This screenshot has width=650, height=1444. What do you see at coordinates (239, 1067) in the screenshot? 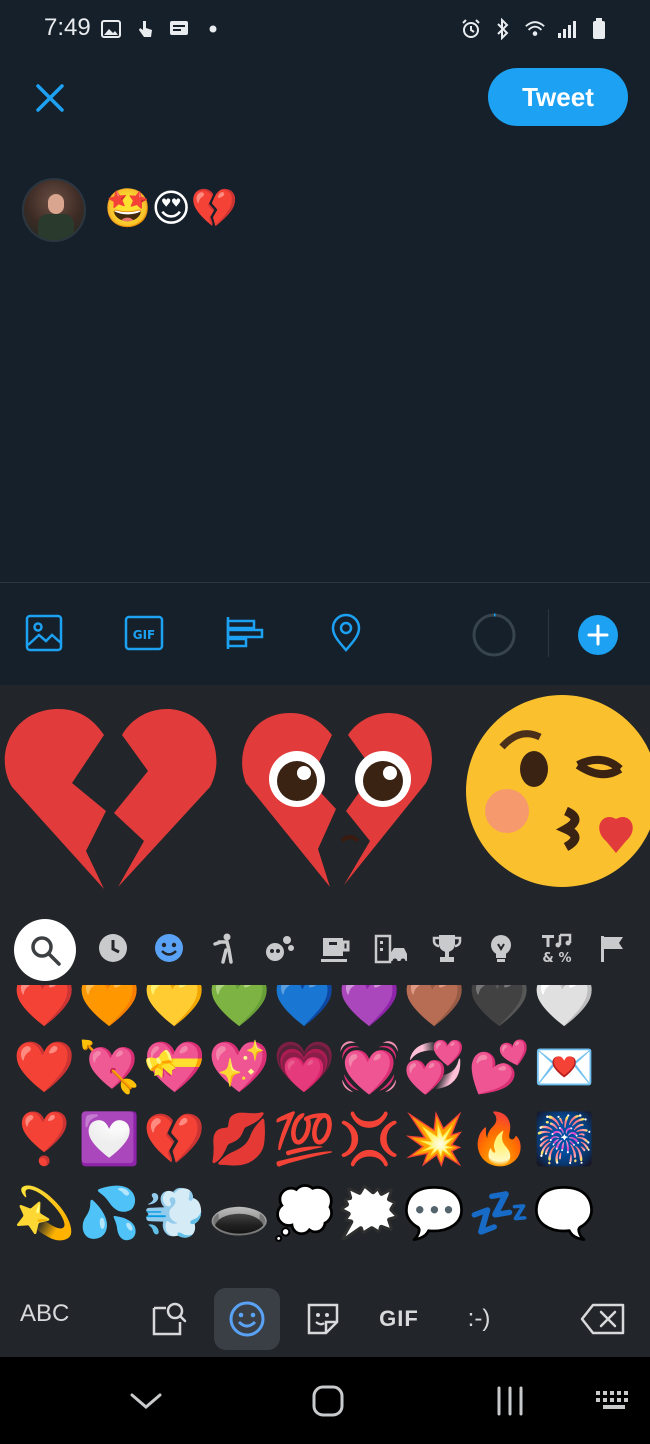
I see `emoji-key: 💖` at bounding box center [239, 1067].